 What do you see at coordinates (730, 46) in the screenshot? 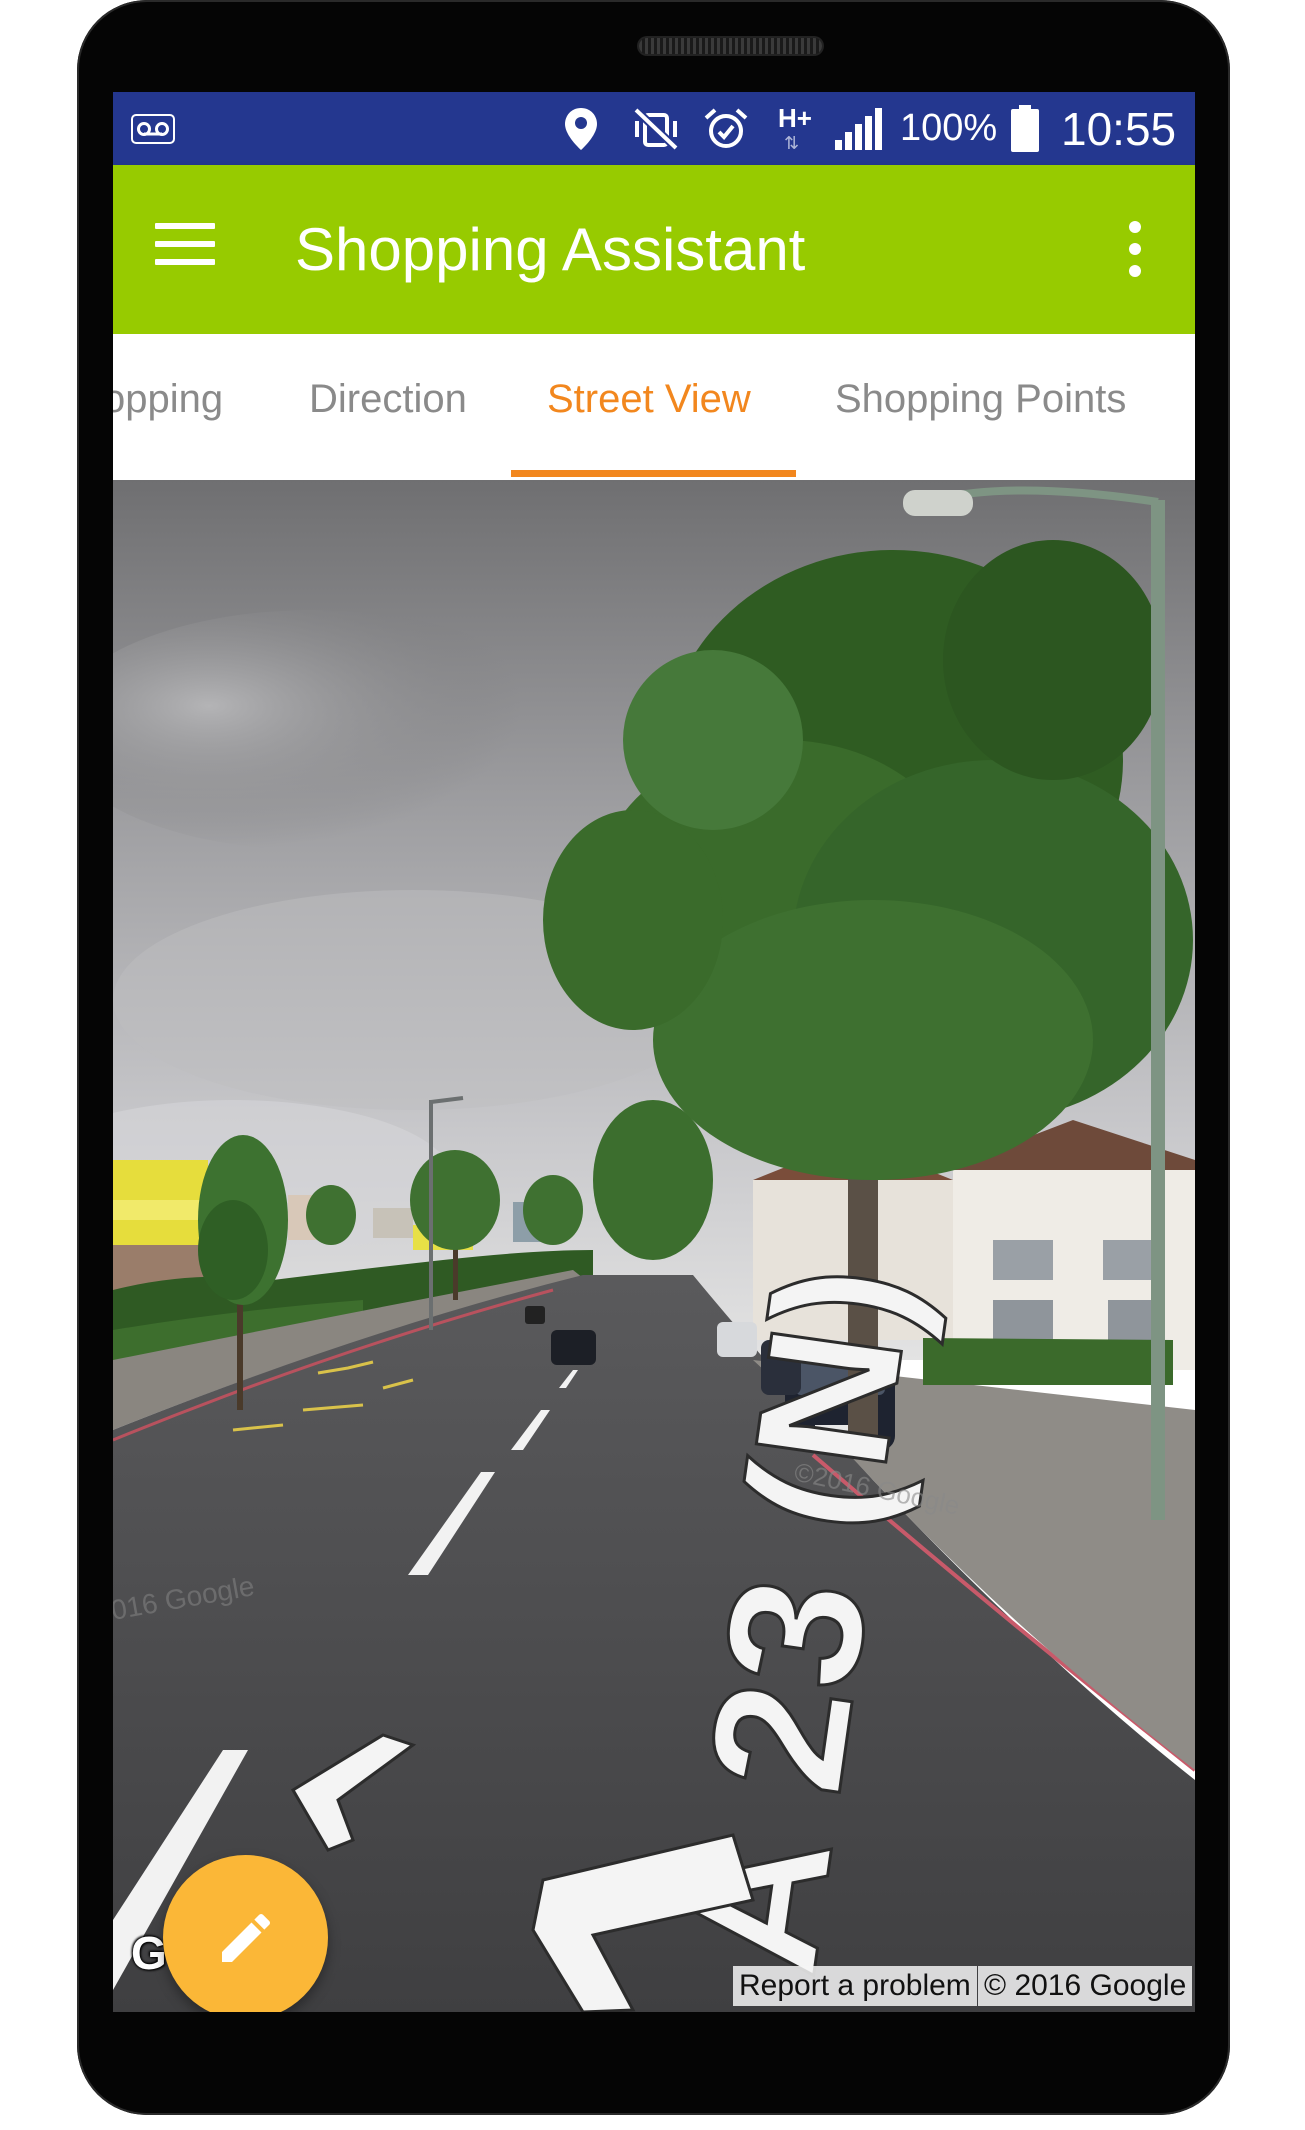
I see `speaker-grille` at bounding box center [730, 46].